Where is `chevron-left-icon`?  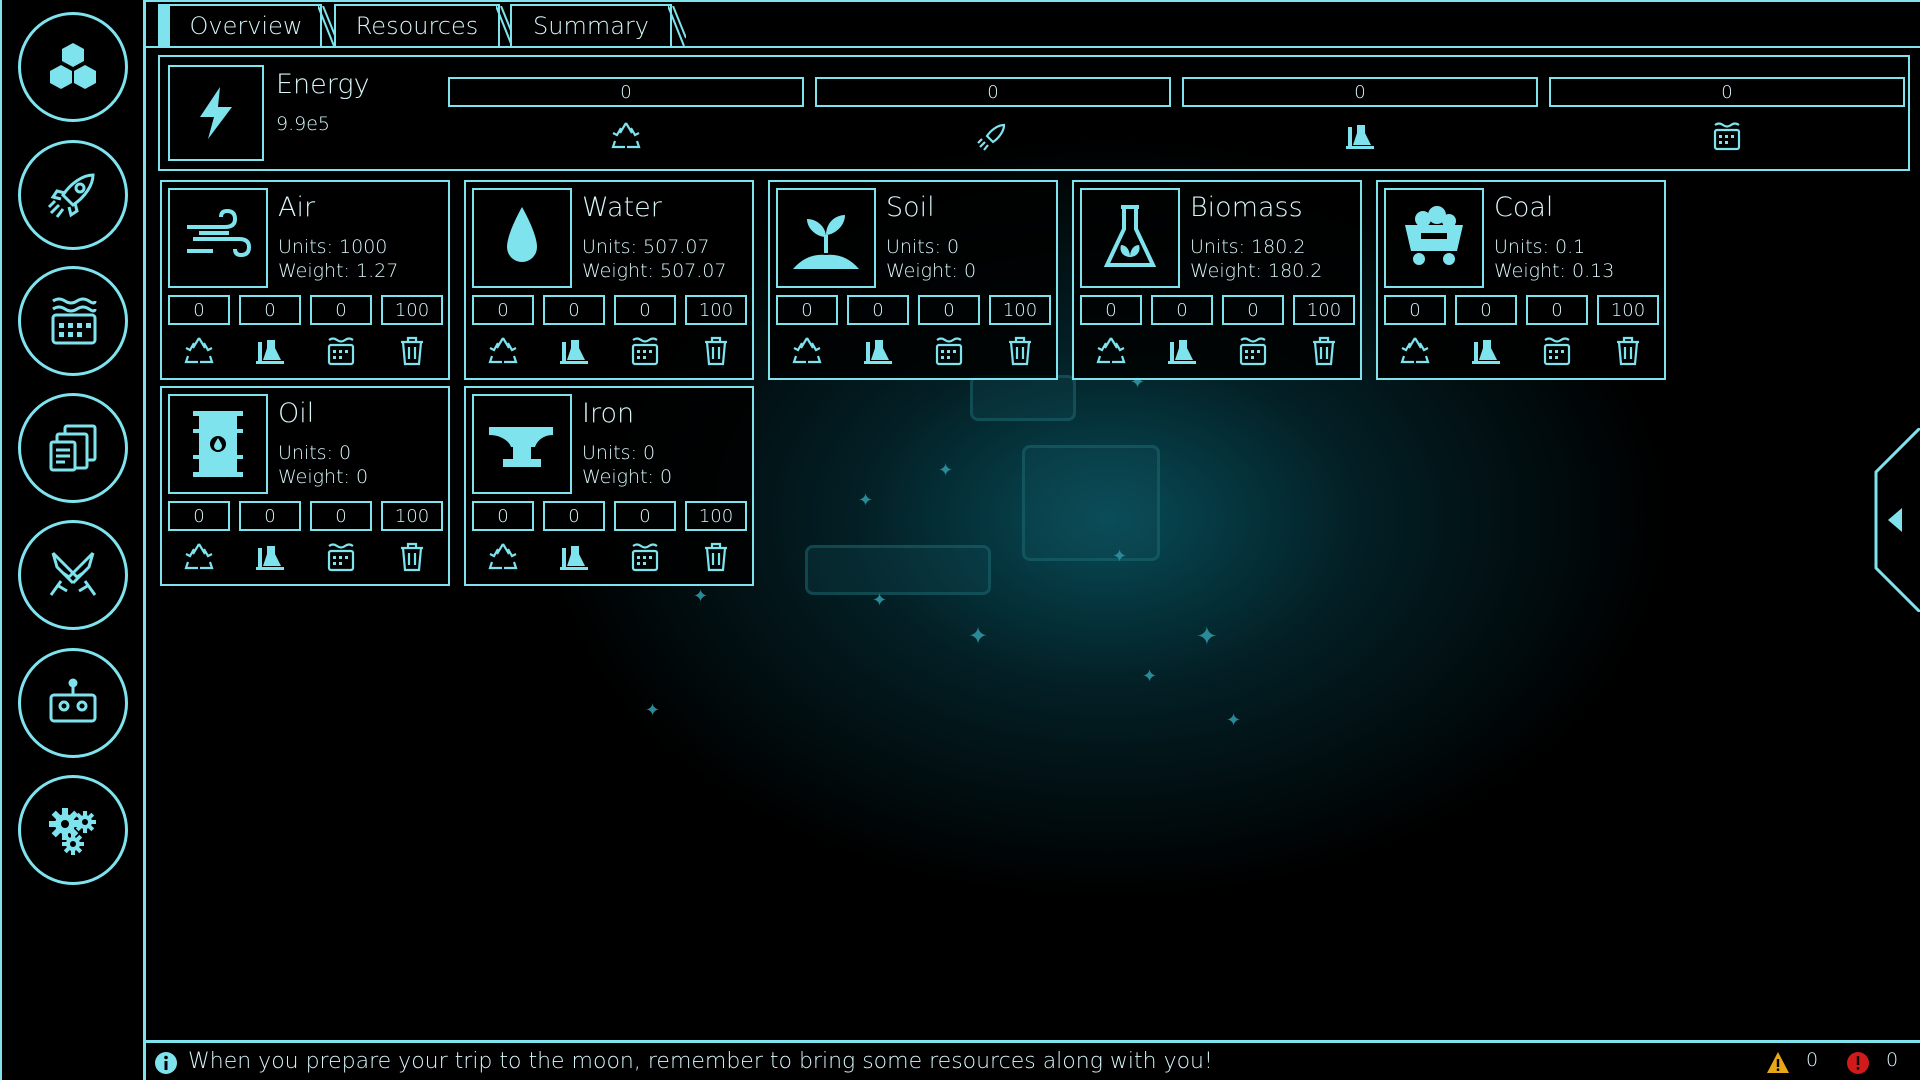 chevron-left-icon is located at coordinates (1895, 520).